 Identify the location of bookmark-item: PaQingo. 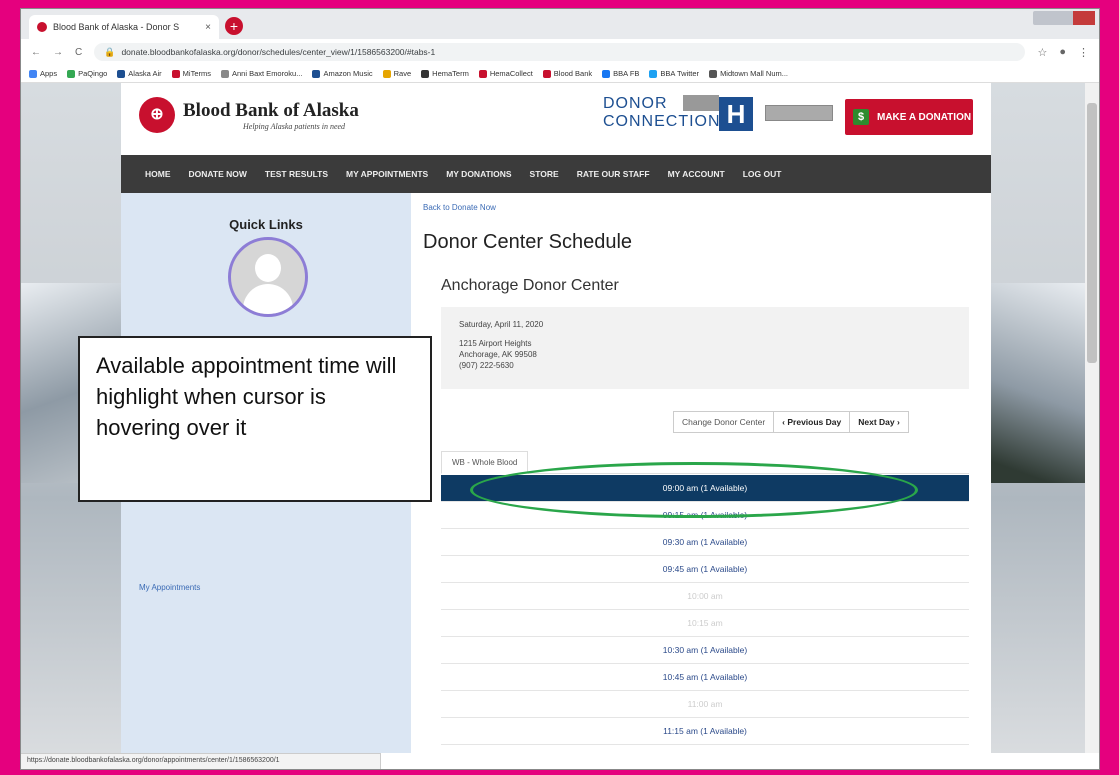
(87, 73).